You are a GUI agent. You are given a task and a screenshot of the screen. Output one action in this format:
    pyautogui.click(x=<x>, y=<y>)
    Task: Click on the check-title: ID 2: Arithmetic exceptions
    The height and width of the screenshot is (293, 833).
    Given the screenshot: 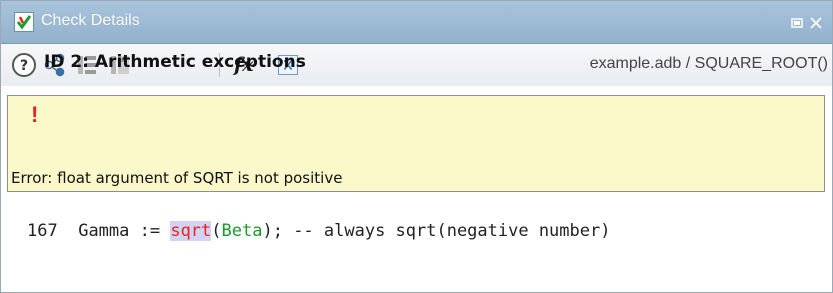 What is the action you would take?
    pyautogui.click(x=175, y=62)
    